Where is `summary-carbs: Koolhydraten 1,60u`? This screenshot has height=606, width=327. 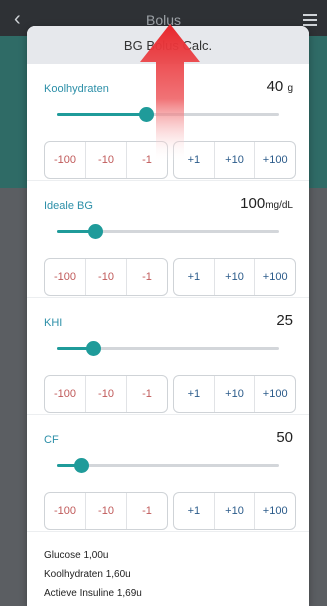 summary-carbs: Koolhydraten 1,60u is located at coordinates (87, 574).